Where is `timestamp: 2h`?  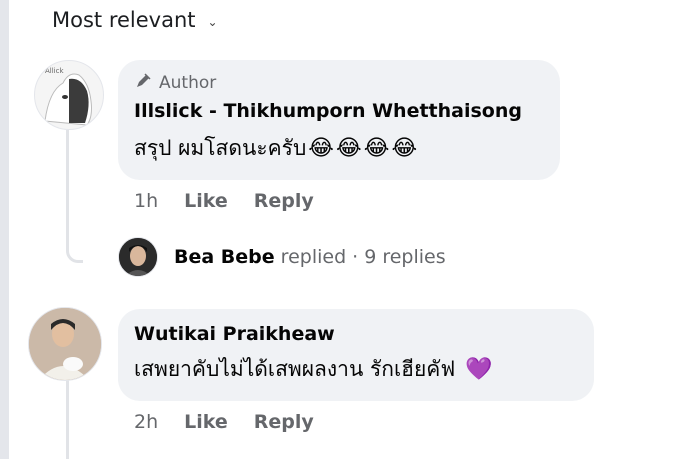
timestamp: 2h is located at coordinates (146, 422).